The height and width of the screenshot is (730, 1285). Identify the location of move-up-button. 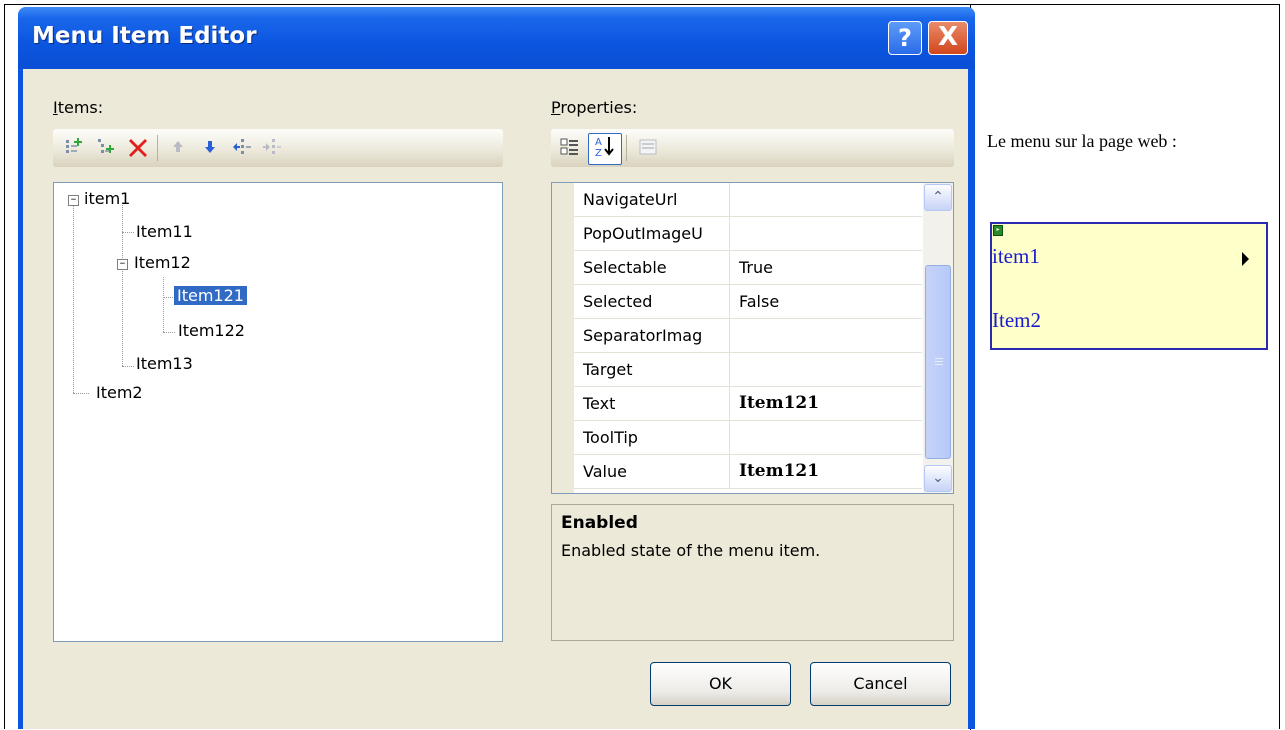
(178, 148).